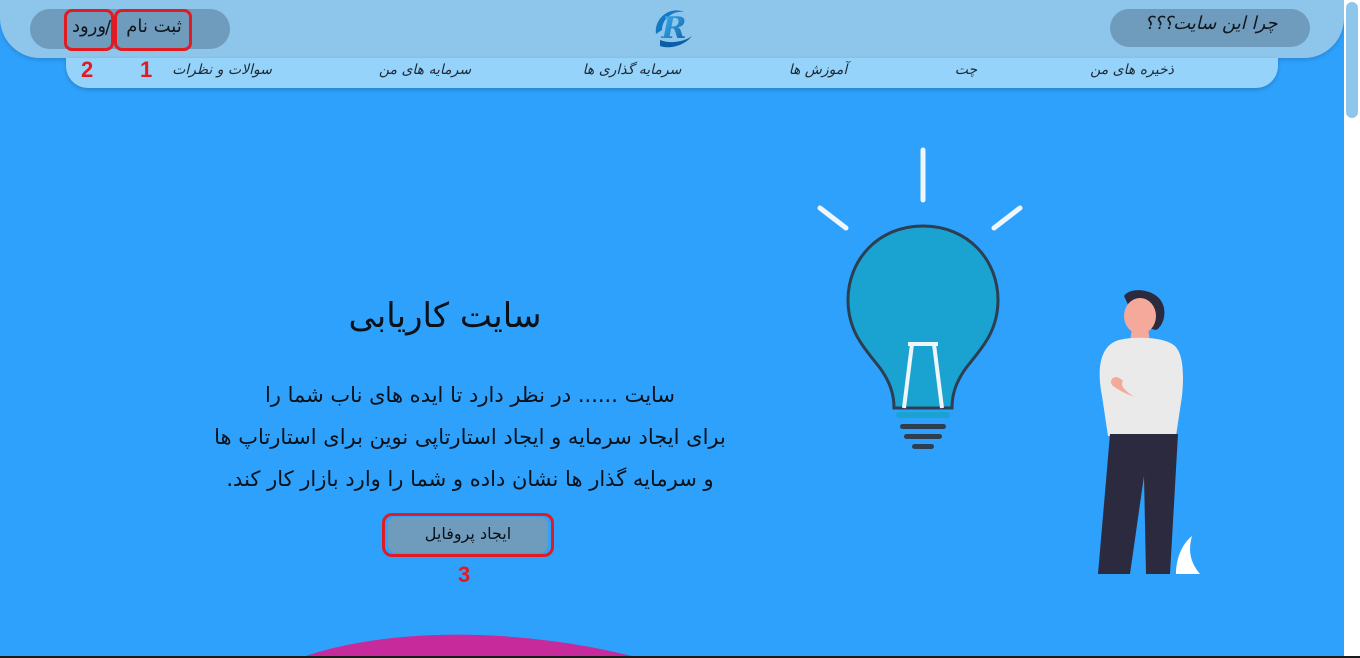  Describe the element at coordinates (464, 574) in the screenshot. I see `annotation-number-3: 3` at that location.